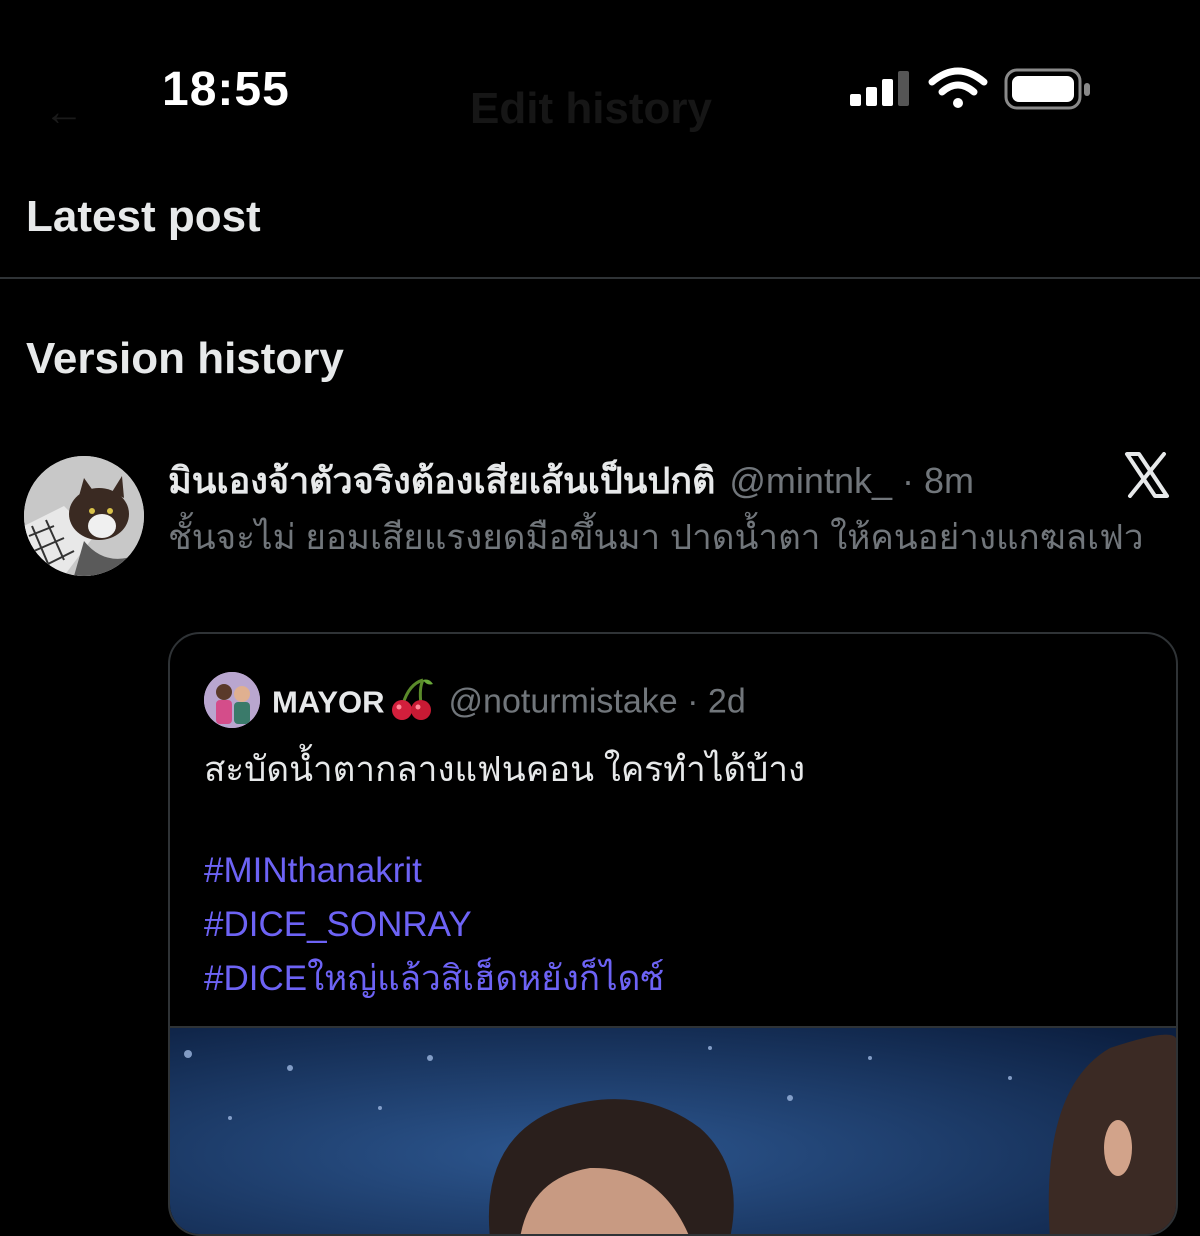 This screenshot has width=1200, height=1236. Describe the element at coordinates (1047, 89) in the screenshot. I see `battery-icon` at that location.